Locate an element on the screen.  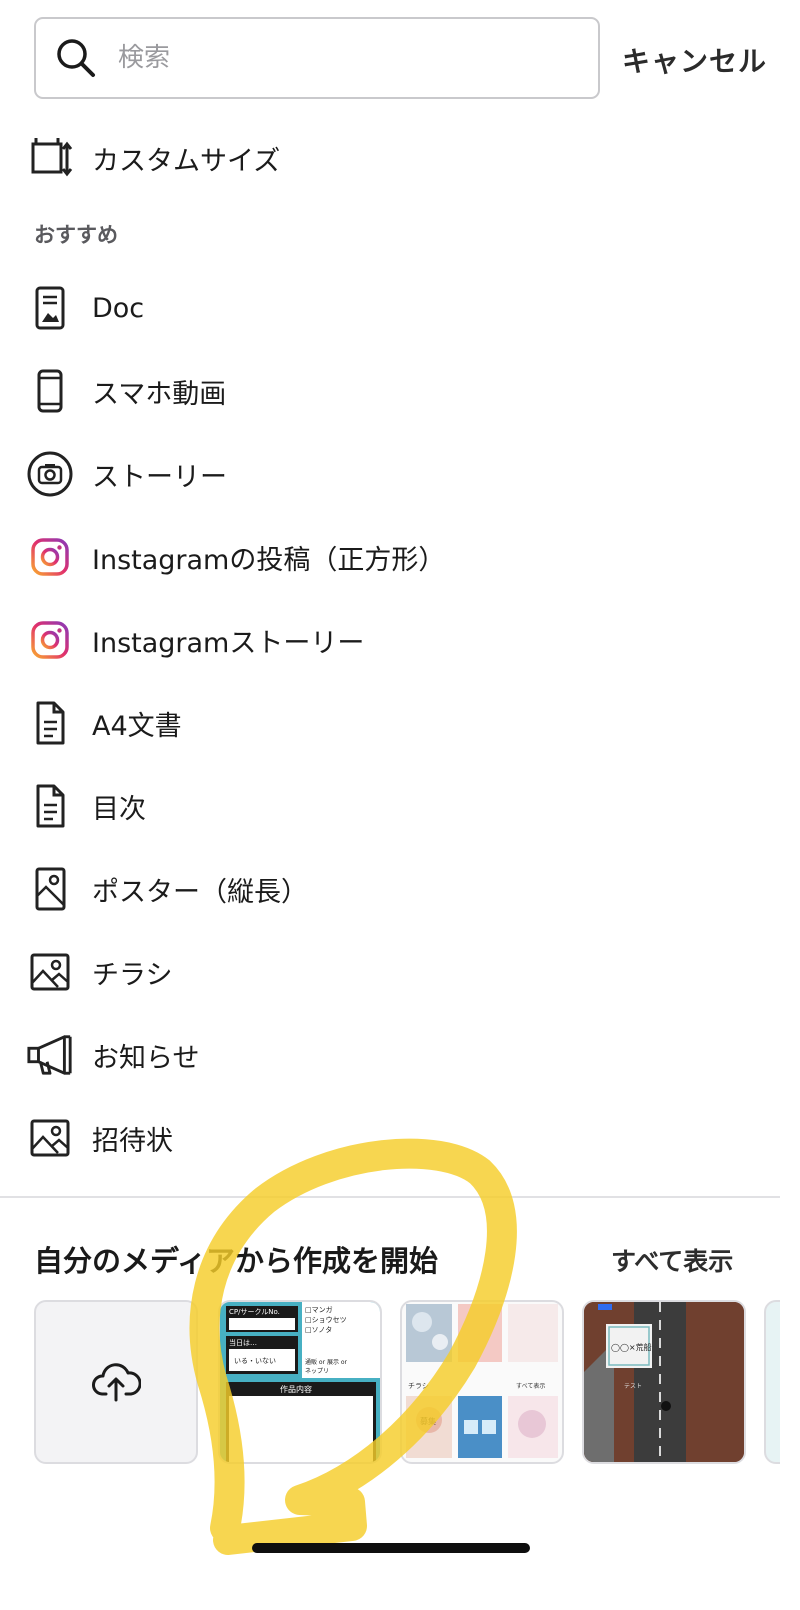
thumb-text: CP/サークルNo. is located at coordinates (254, 1312).